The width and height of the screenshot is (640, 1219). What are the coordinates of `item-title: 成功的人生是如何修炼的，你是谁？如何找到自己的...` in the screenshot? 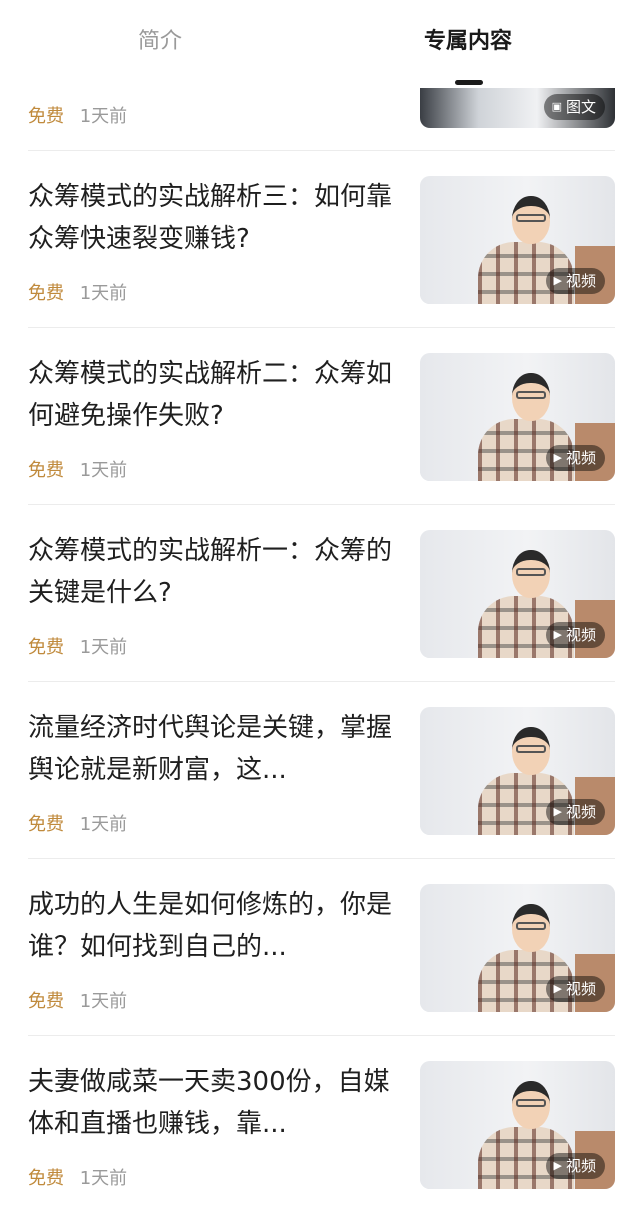 It's located at (210, 926).